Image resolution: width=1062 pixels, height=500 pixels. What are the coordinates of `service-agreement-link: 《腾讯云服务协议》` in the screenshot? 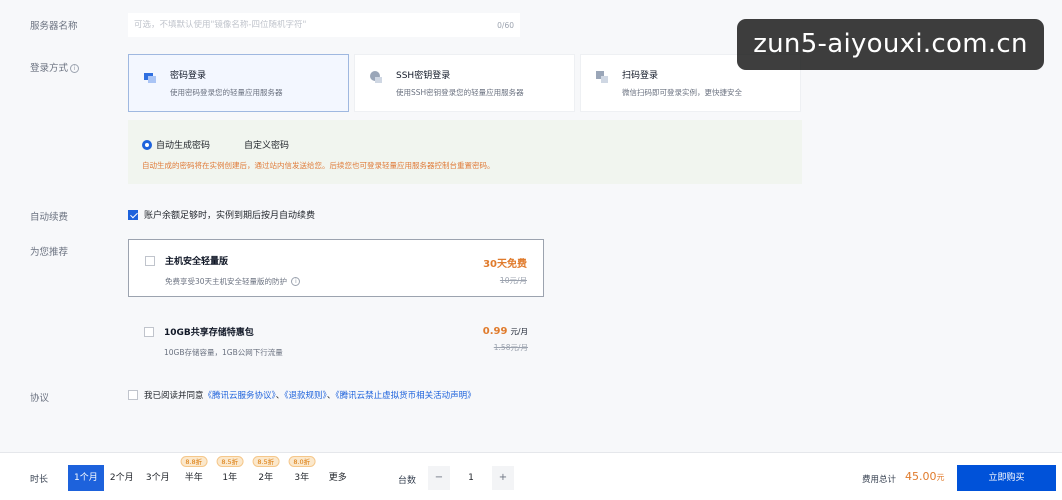 It's located at (240, 396).